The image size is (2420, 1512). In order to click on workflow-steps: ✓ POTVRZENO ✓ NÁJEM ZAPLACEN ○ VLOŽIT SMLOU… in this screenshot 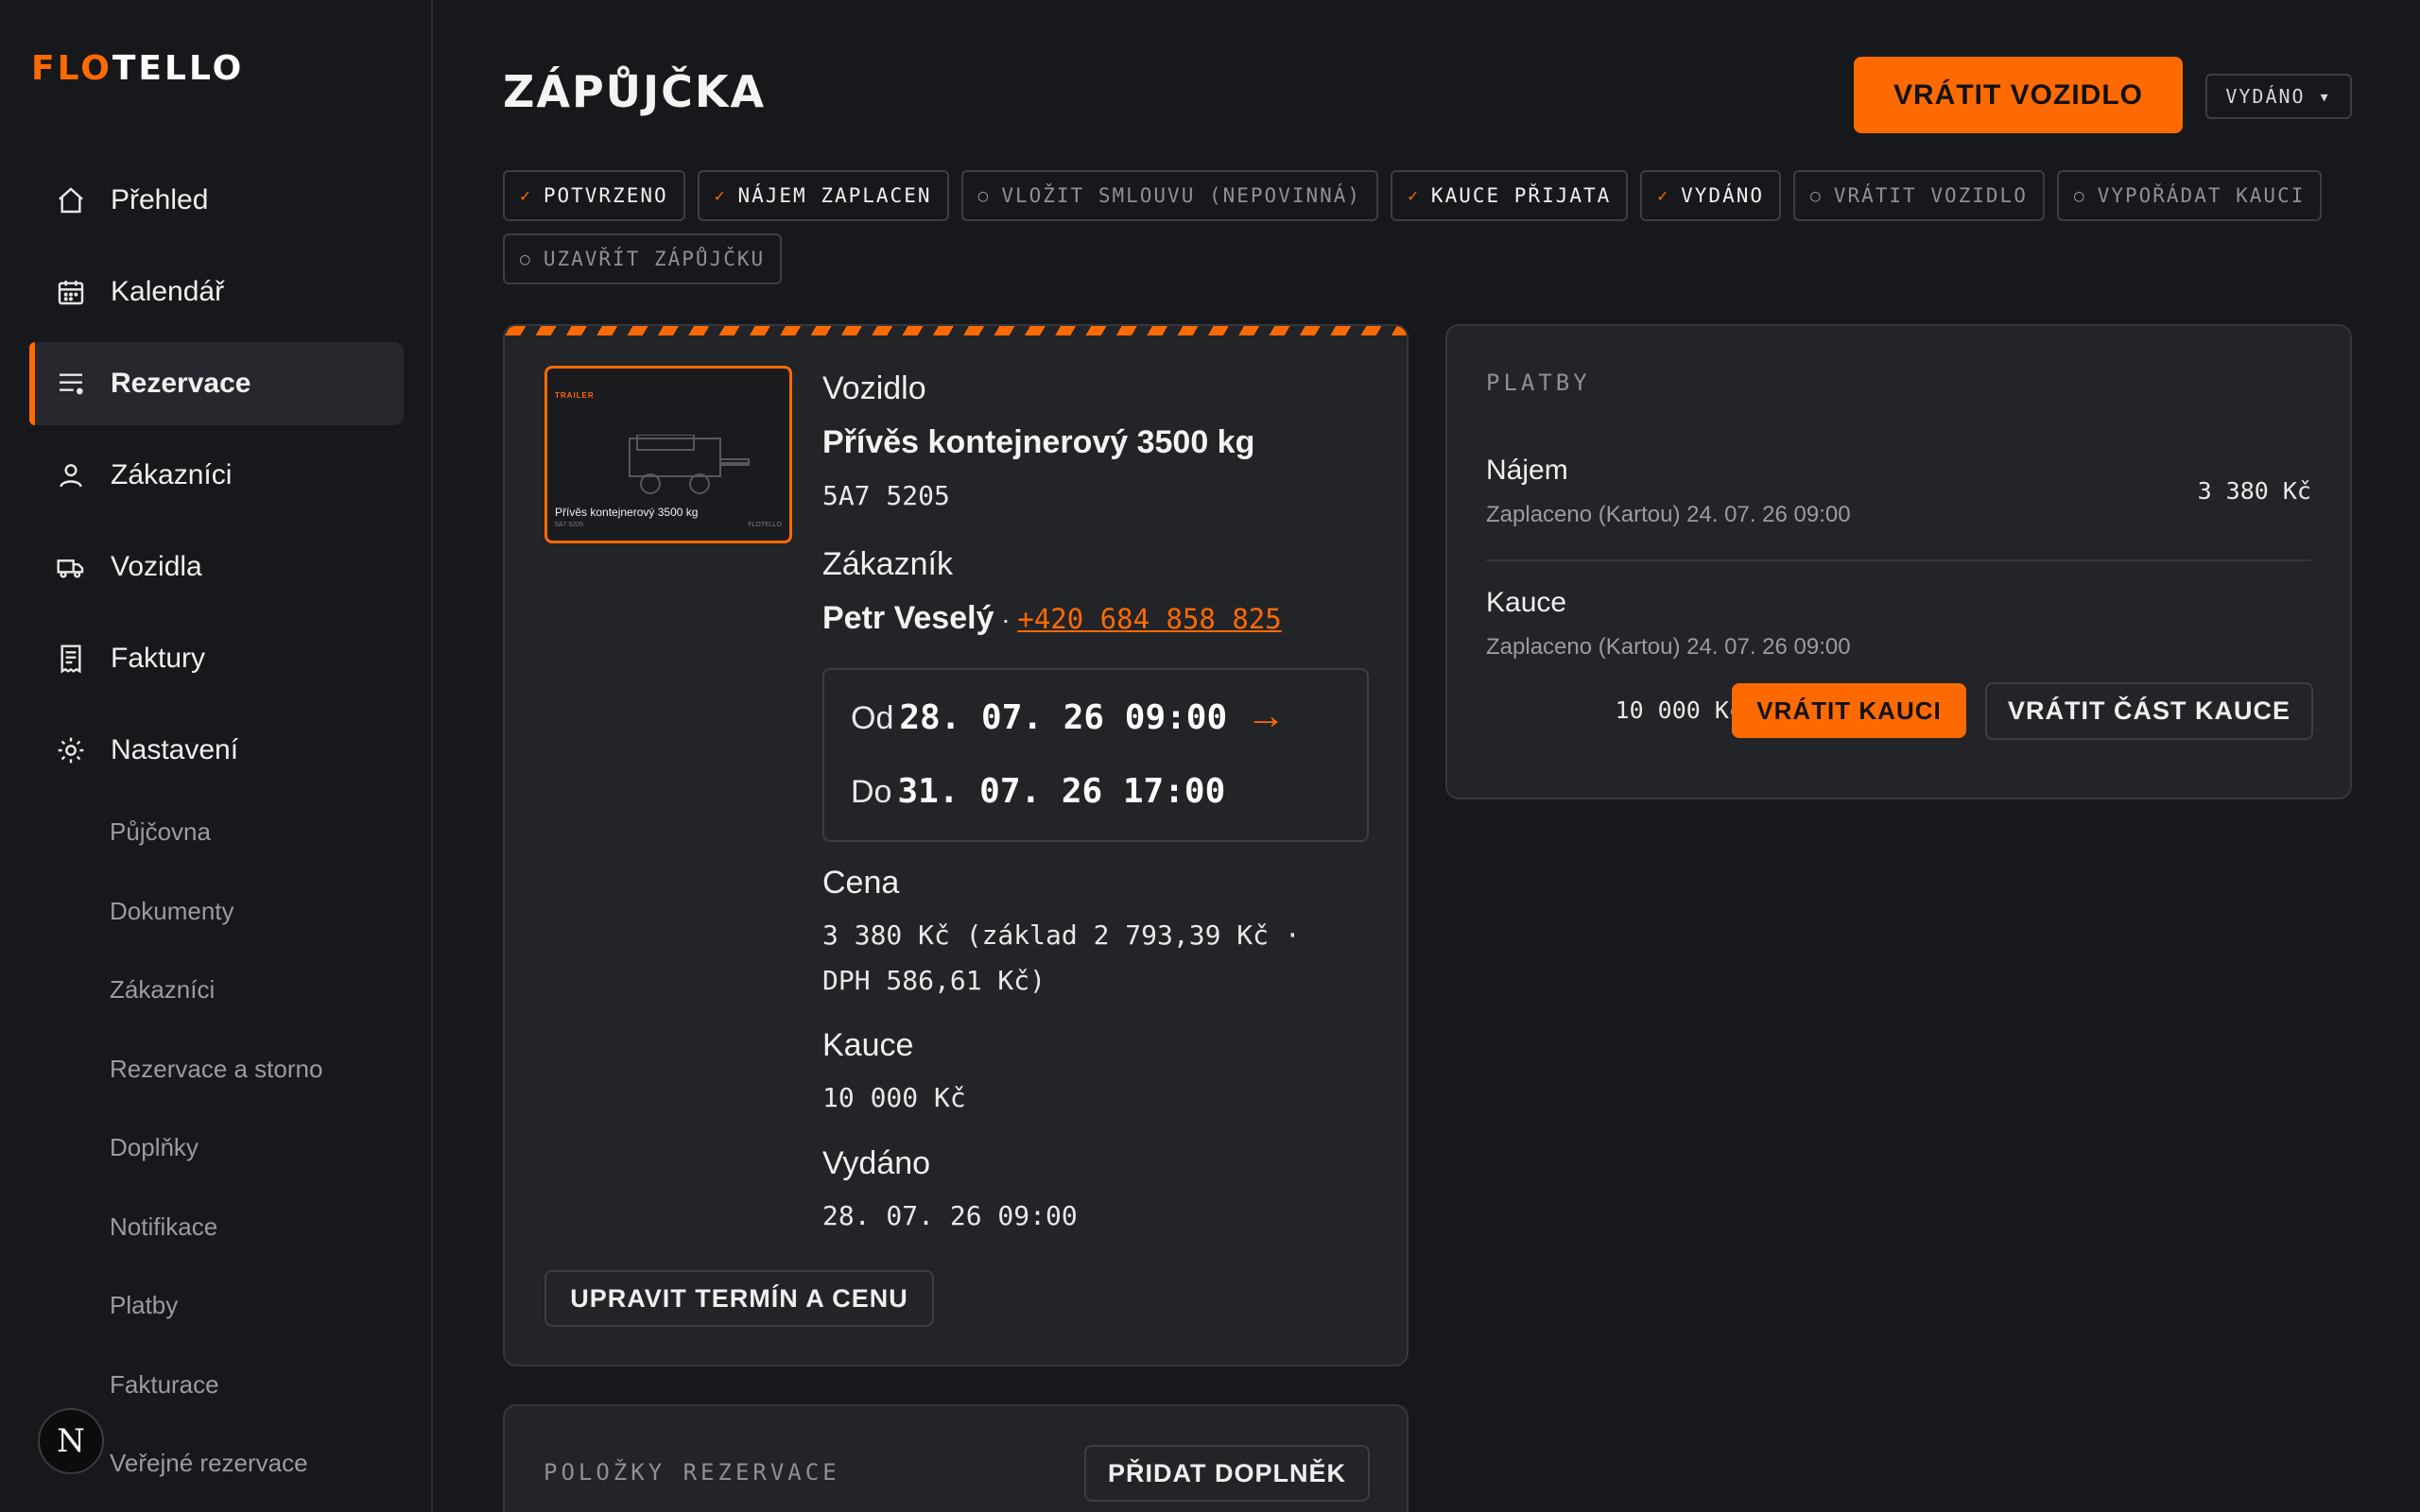, I will do `click(1430, 227)`.